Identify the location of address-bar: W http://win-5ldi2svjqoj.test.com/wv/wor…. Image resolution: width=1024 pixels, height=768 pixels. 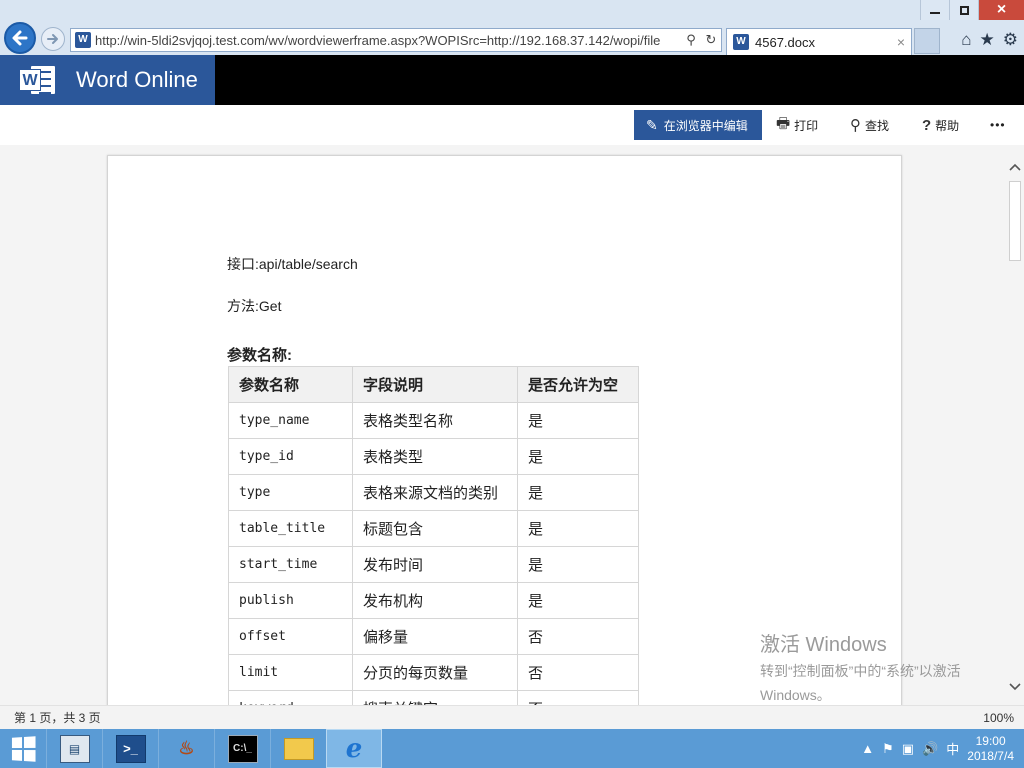
(396, 40).